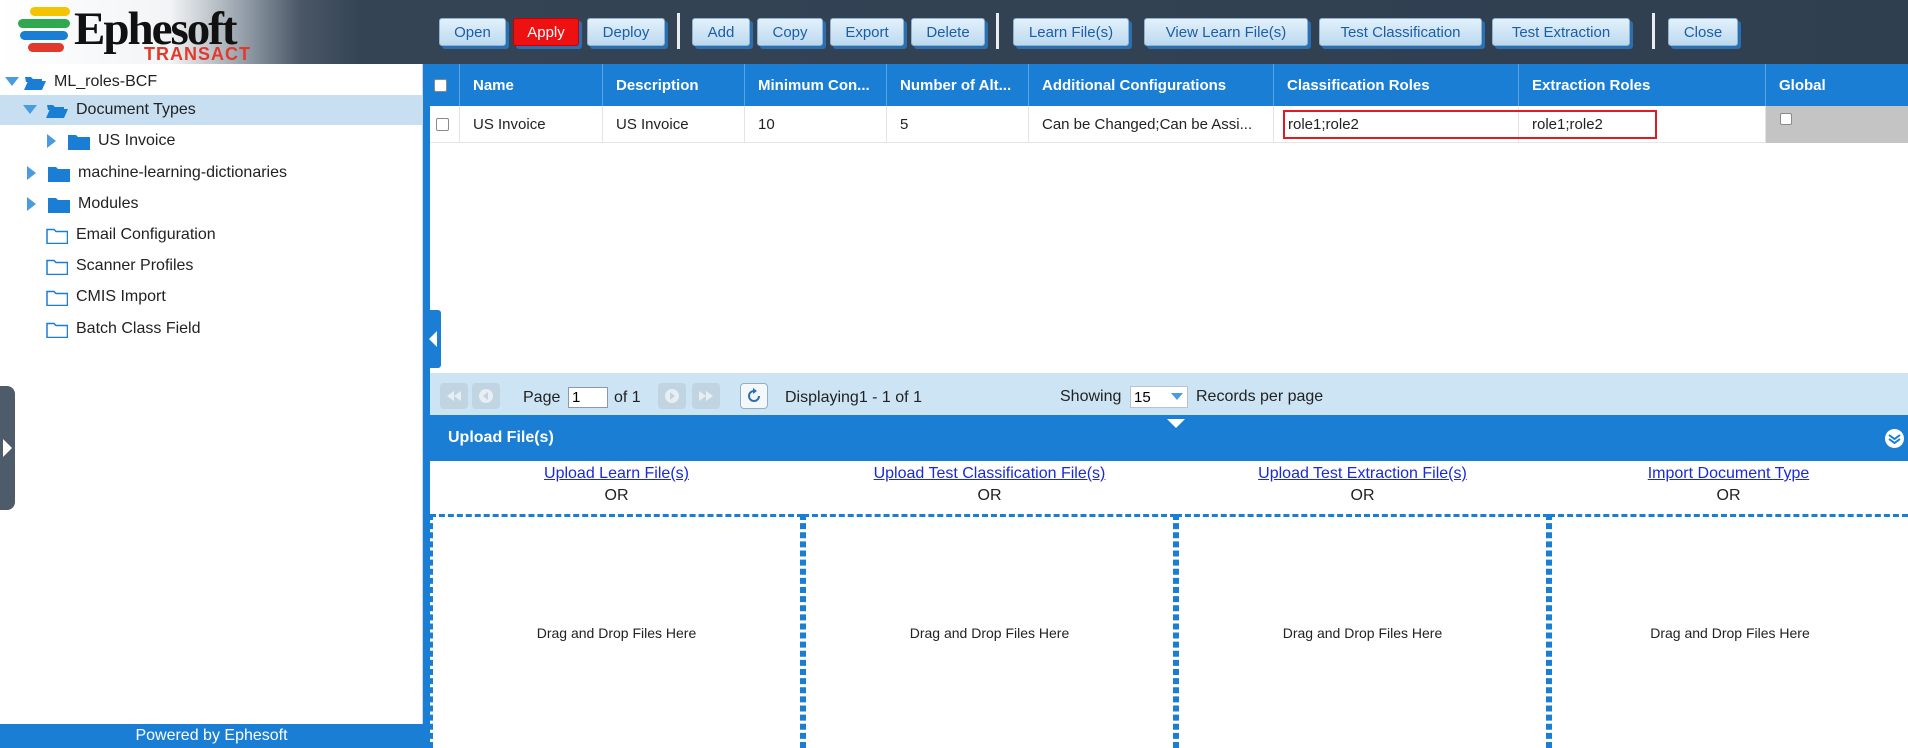 This screenshot has height=748, width=1908. Describe the element at coordinates (790, 32) in the screenshot. I see `copy-button: Copy` at that location.